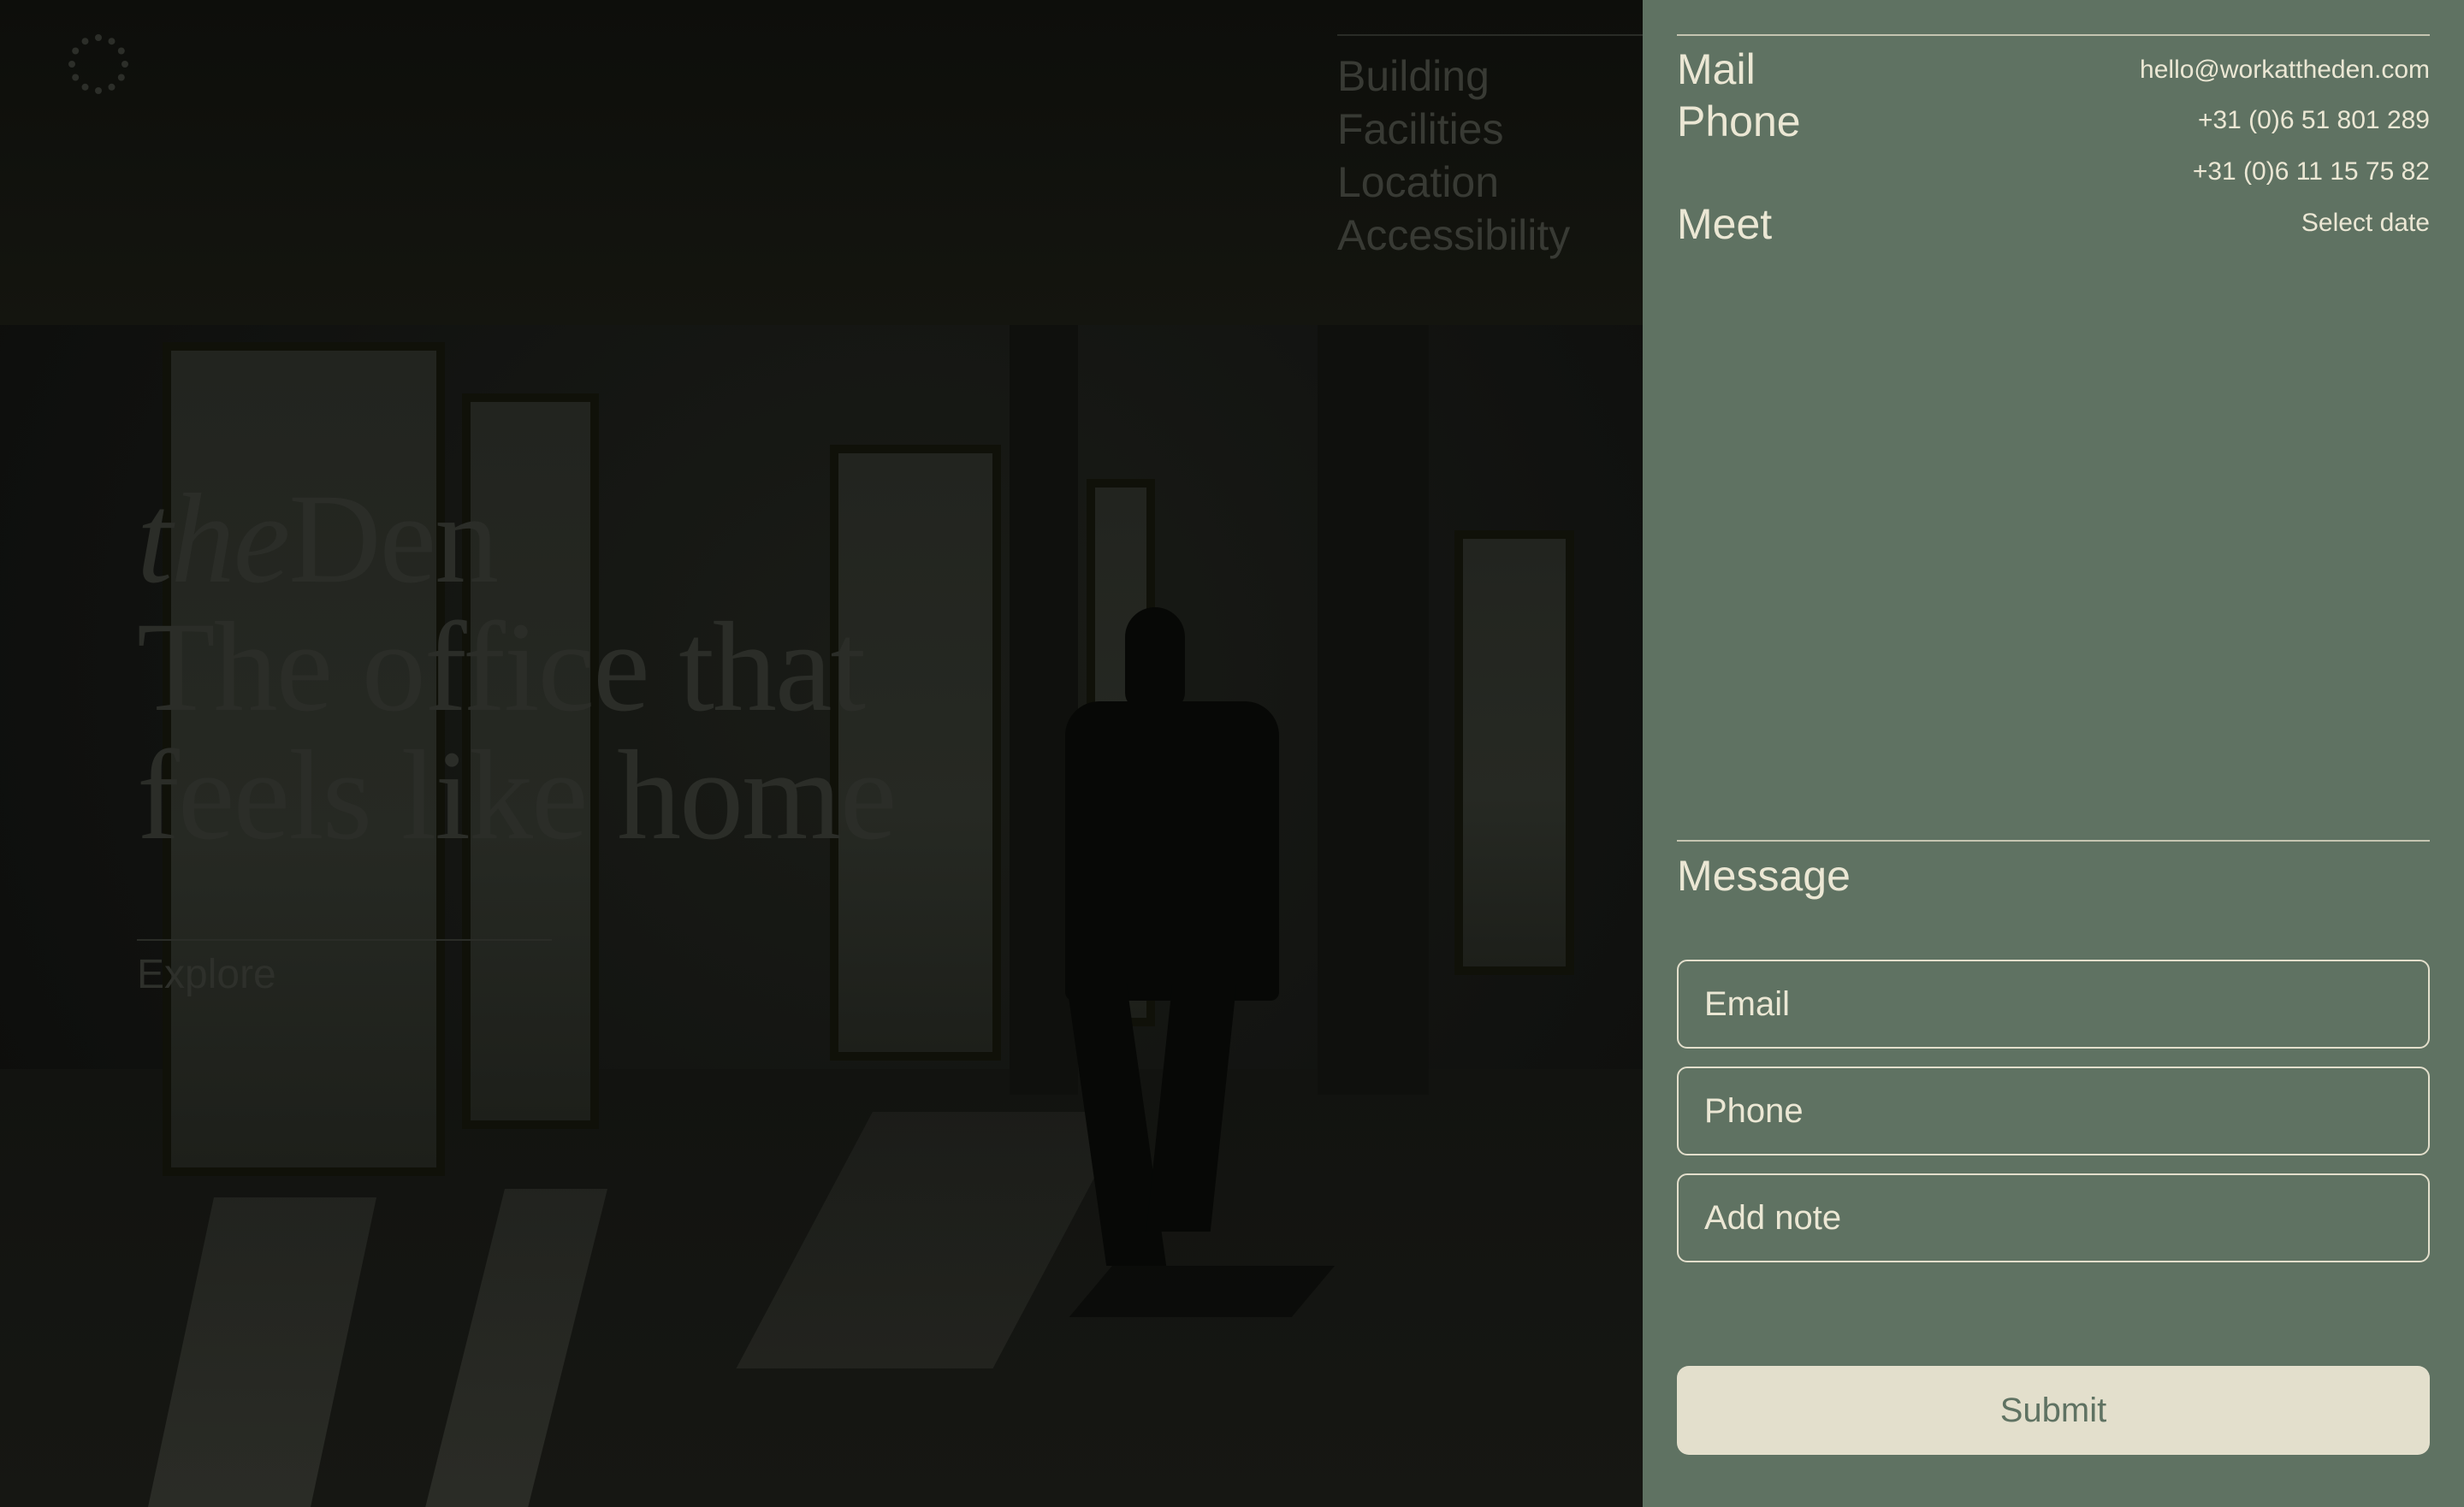 The width and height of the screenshot is (2464, 1507). What do you see at coordinates (1764, 876) in the screenshot?
I see `message-title: Message` at bounding box center [1764, 876].